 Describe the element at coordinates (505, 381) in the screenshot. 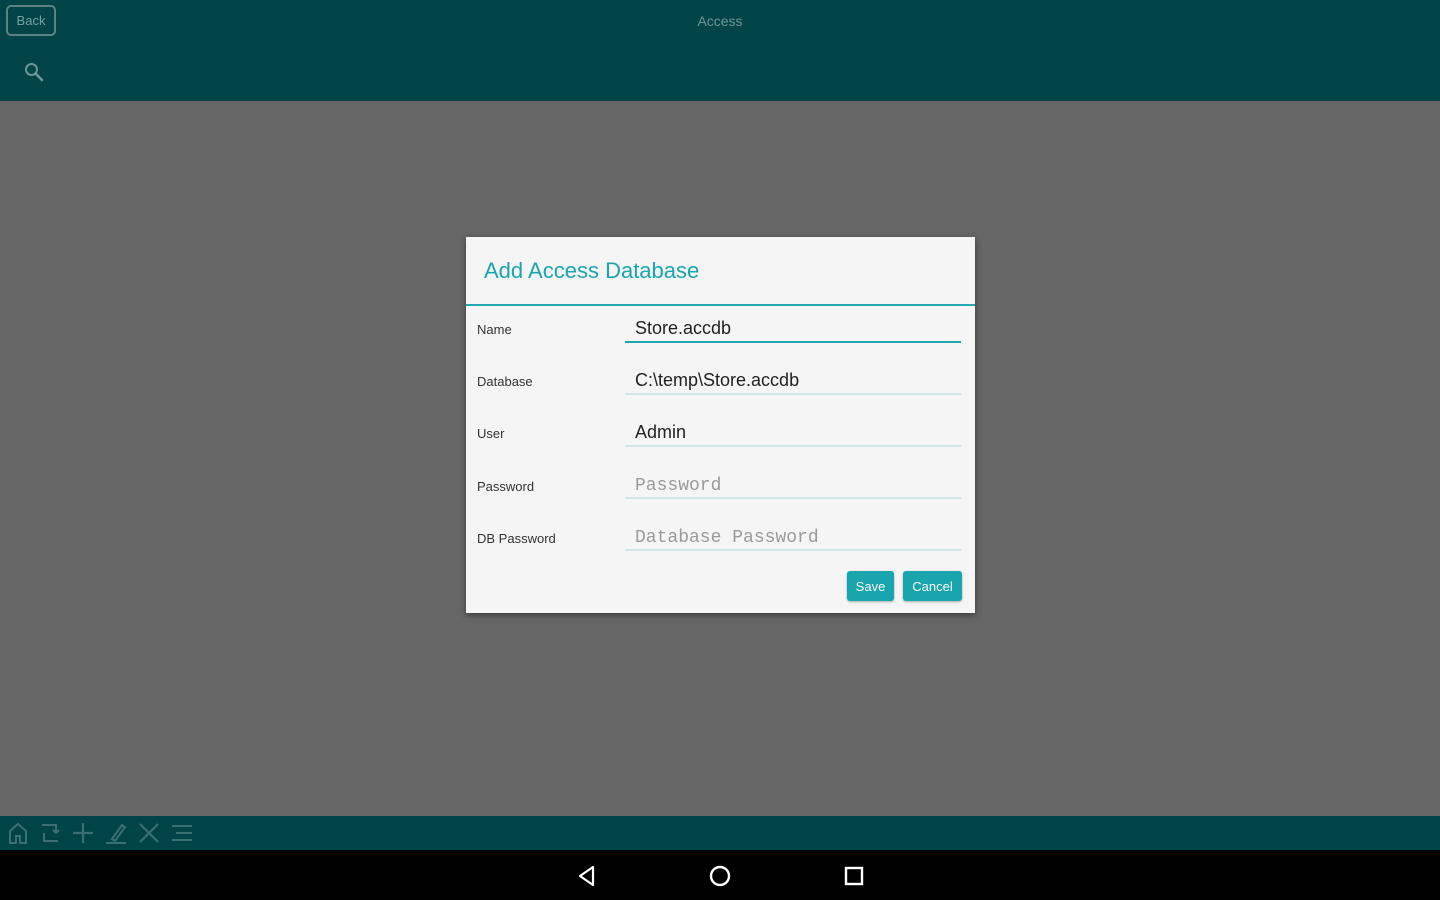

I see `database-label: Database` at that location.